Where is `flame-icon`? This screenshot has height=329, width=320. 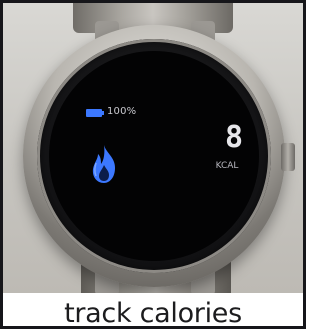 flame-icon is located at coordinates (104, 164).